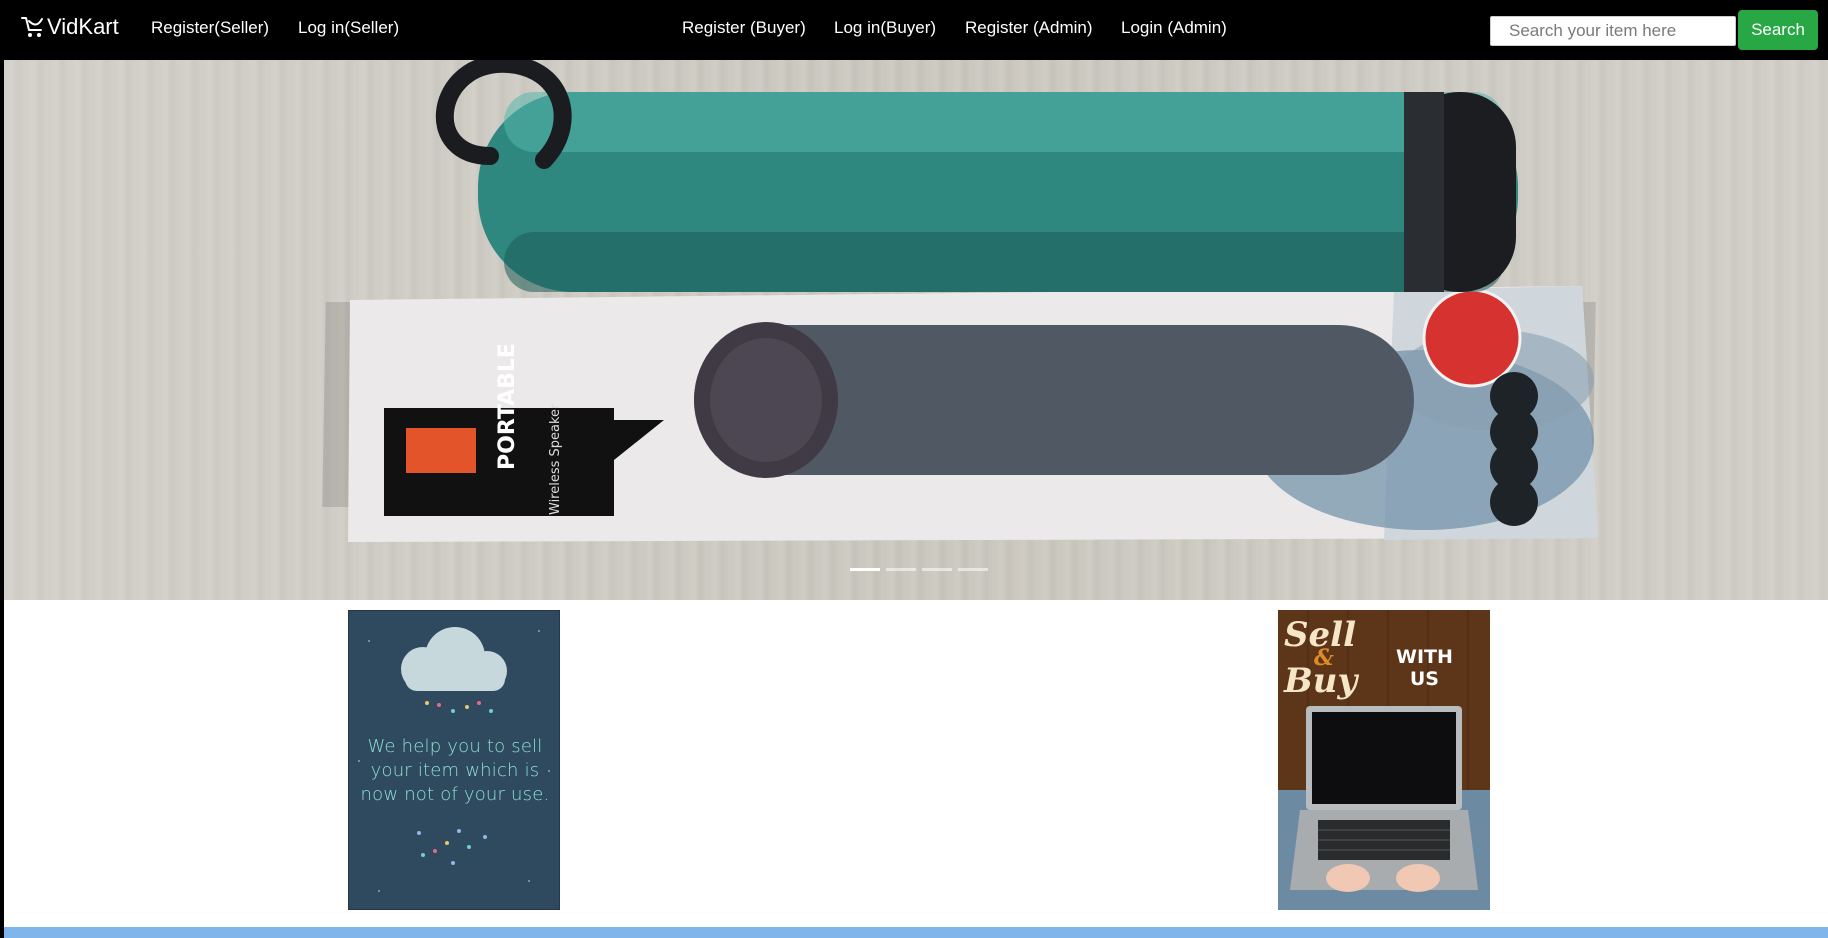 The height and width of the screenshot is (938, 1828). What do you see at coordinates (1384, 760) in the screenshot?
I see `promo-card-sell-buy: Sell & Buy WITH US` at bounding box center [1384, 760].